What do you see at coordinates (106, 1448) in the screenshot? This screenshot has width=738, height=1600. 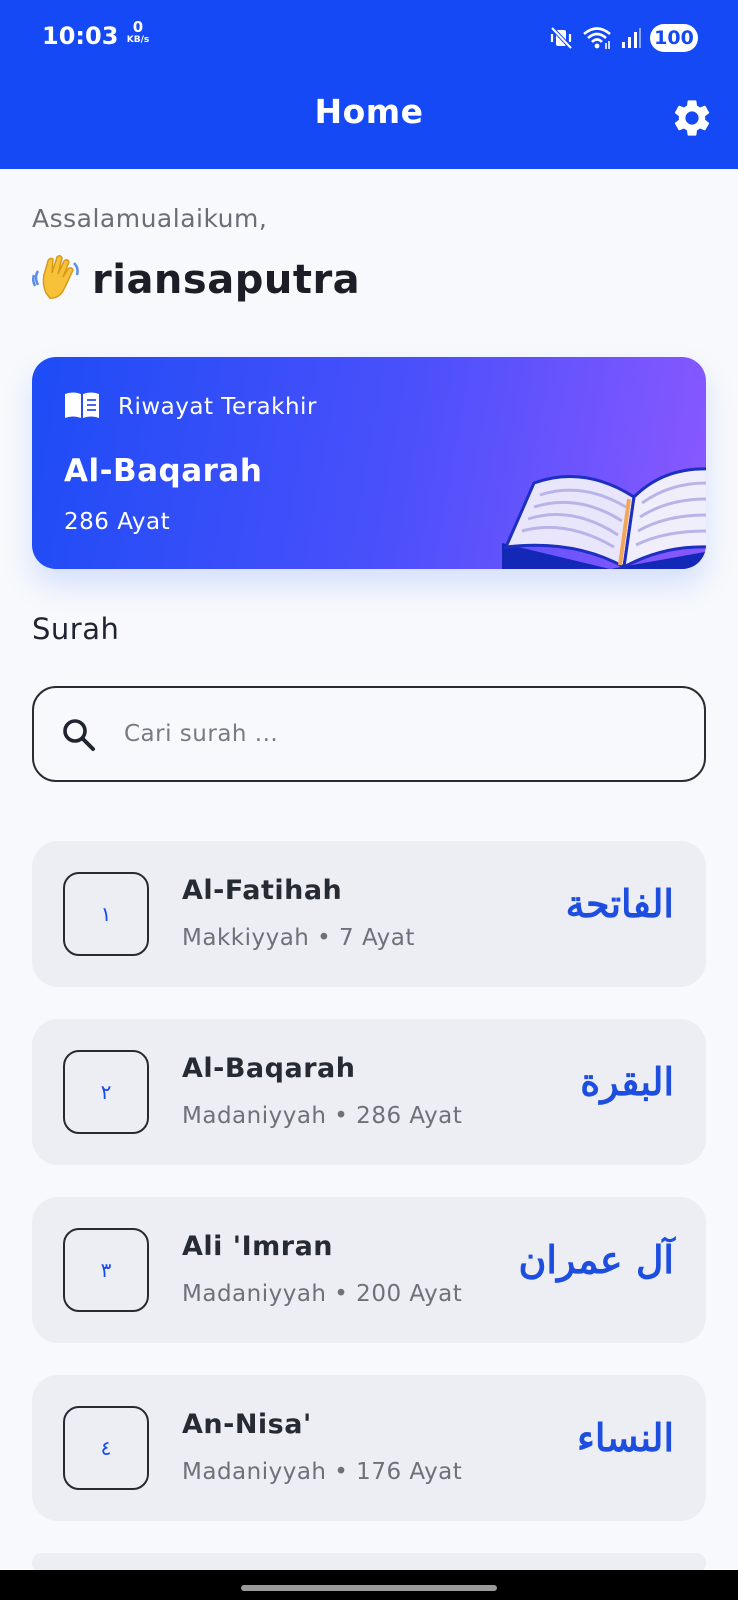 I see `surah-number-badge: ٤` at bounding box center [106, 1448].